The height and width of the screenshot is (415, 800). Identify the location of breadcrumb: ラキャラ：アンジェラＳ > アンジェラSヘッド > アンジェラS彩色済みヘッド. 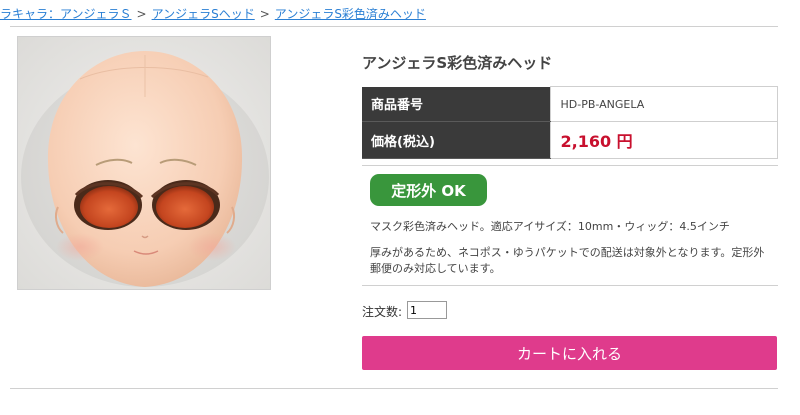
(213, 13).